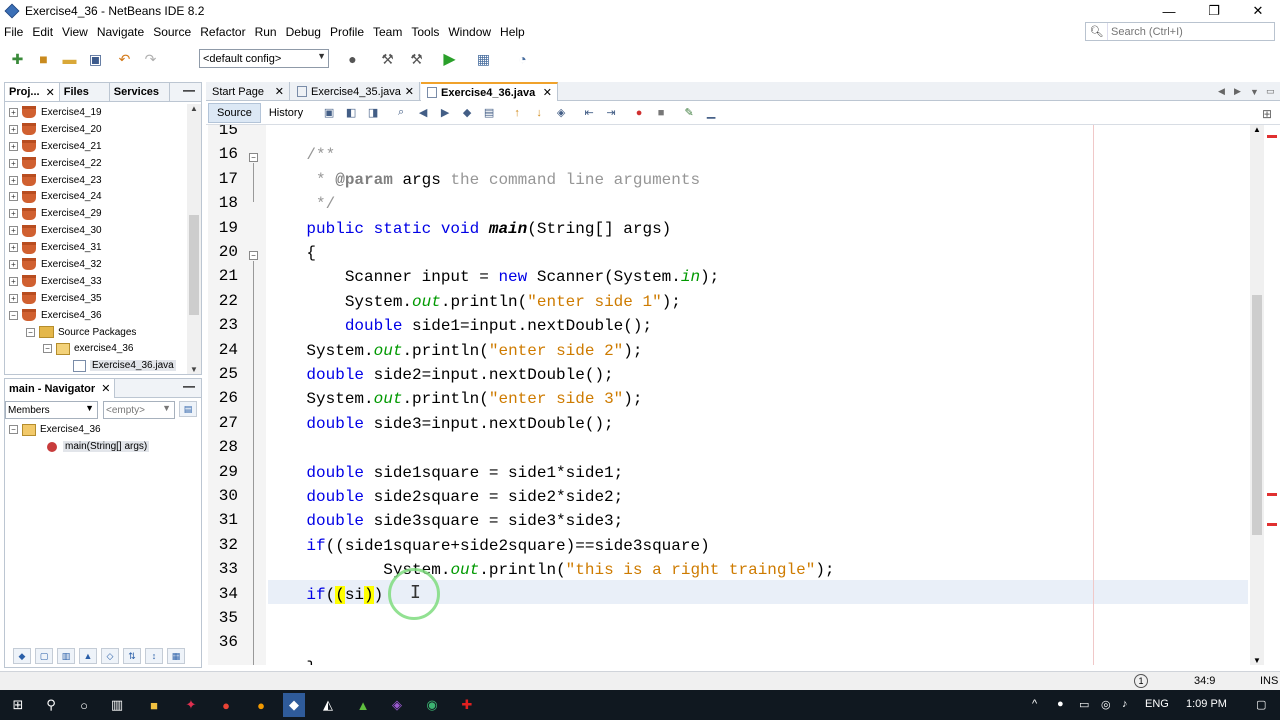  I want to click on editor-scrollbar: ▲ ▼, so click(1257, 395).